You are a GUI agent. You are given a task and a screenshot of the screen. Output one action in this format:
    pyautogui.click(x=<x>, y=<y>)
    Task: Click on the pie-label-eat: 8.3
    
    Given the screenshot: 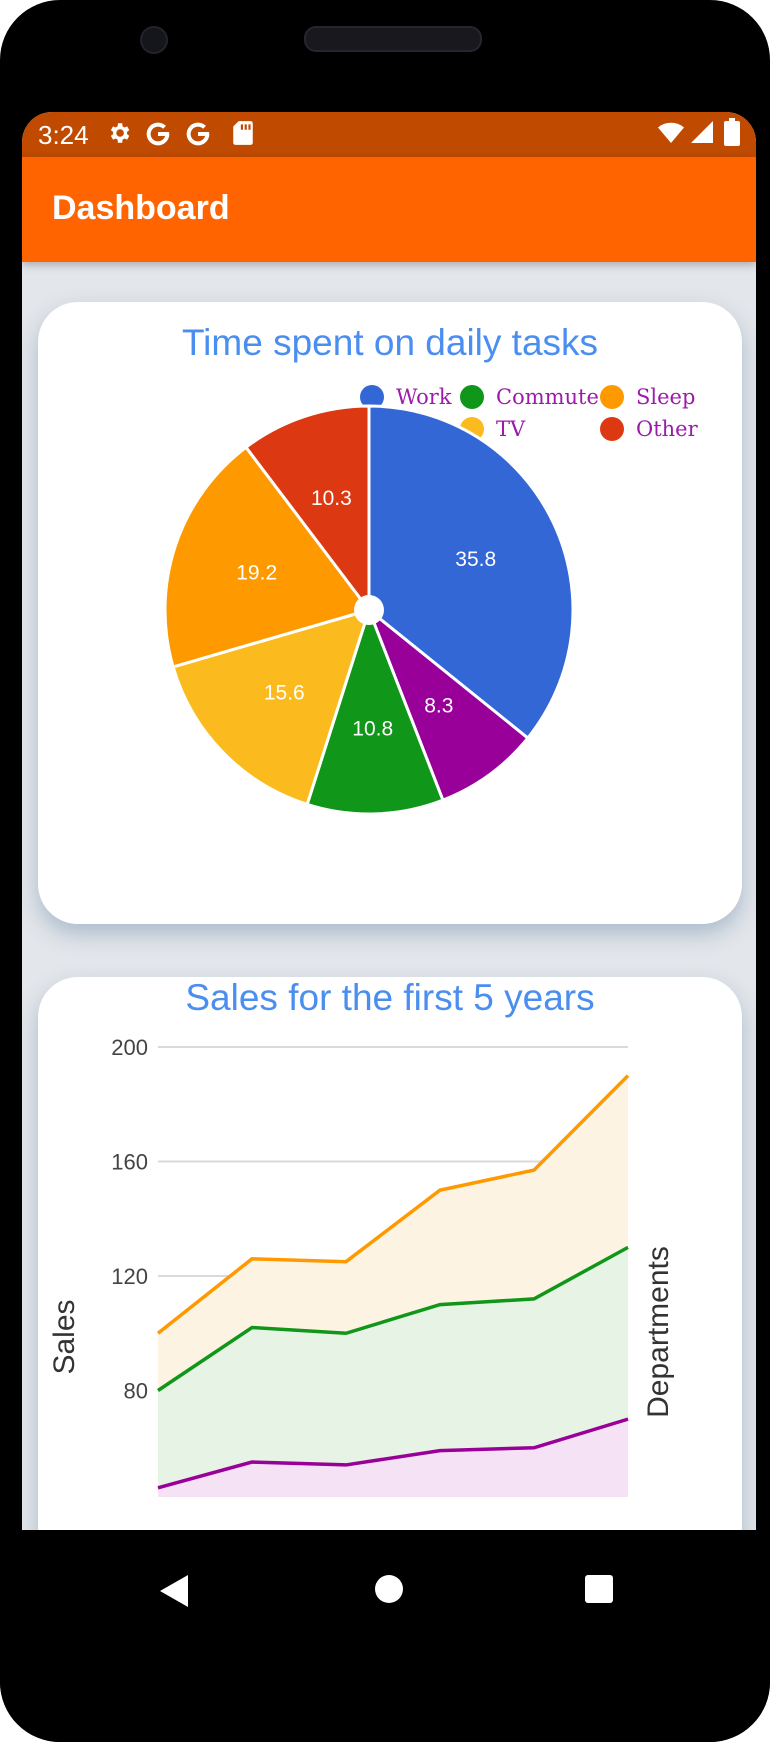 What is the action you would take?
    pyautogui.click(x=438, y=706)
    